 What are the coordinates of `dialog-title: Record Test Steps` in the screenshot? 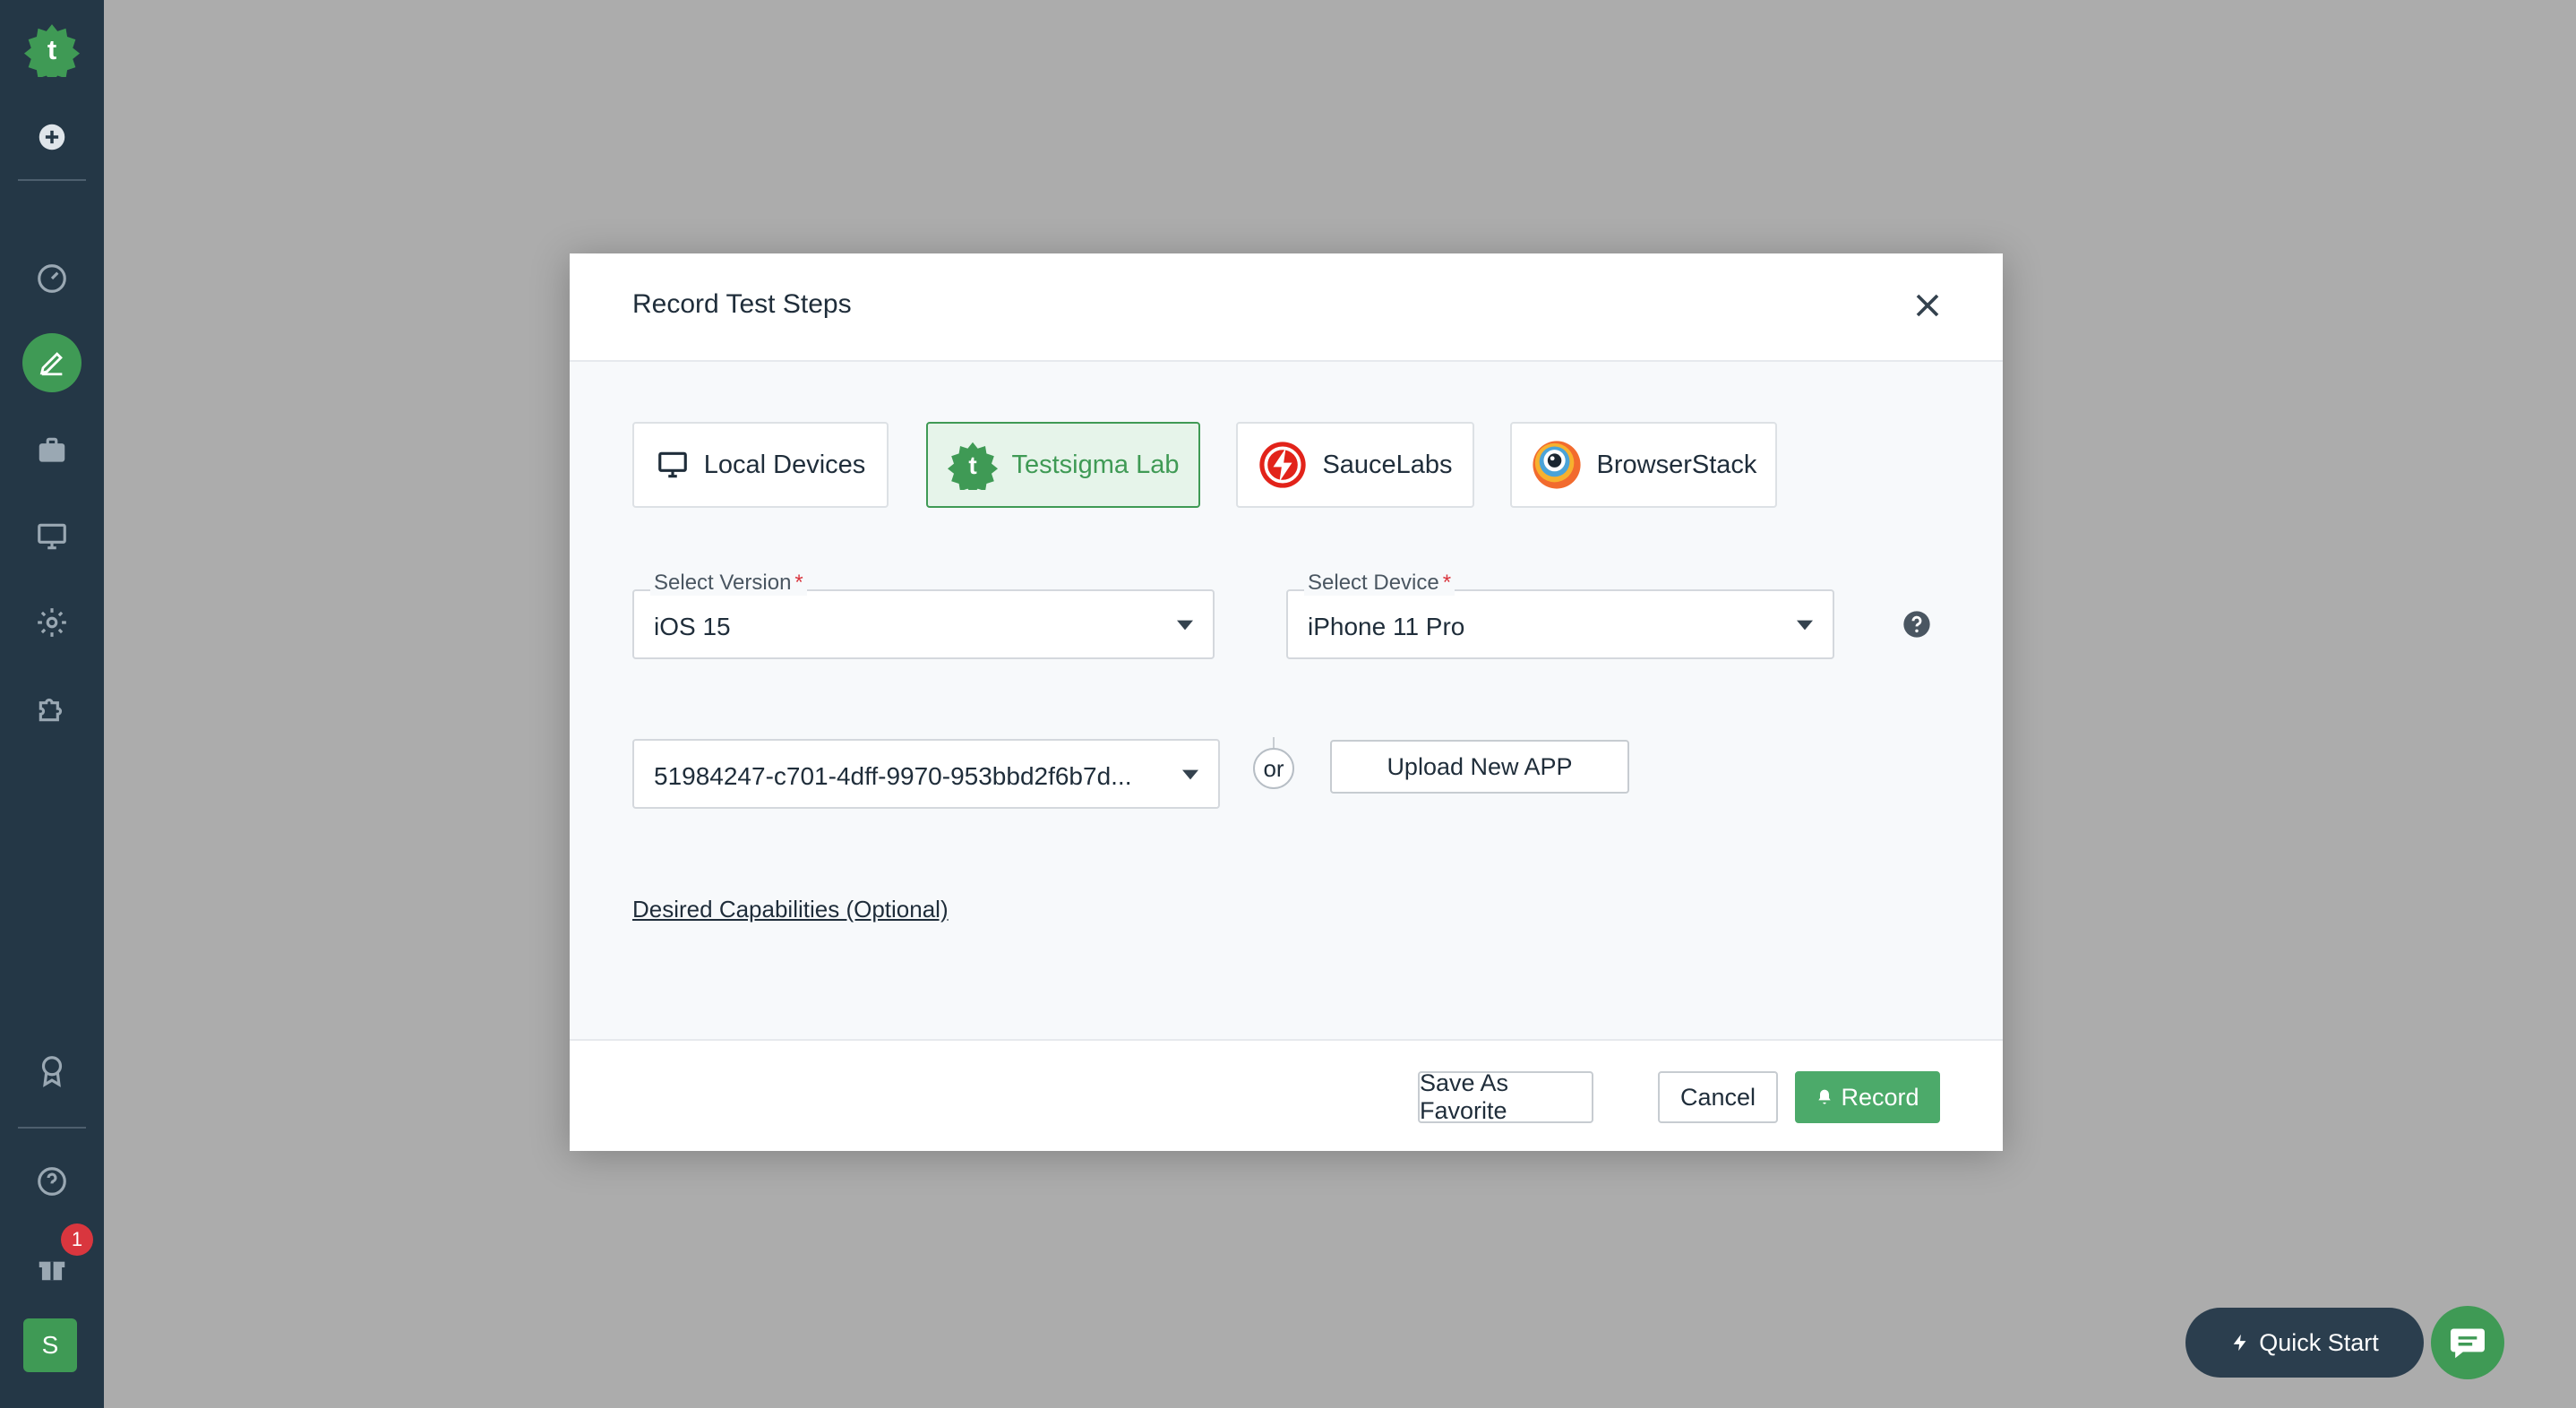 It's located at (742, 304).